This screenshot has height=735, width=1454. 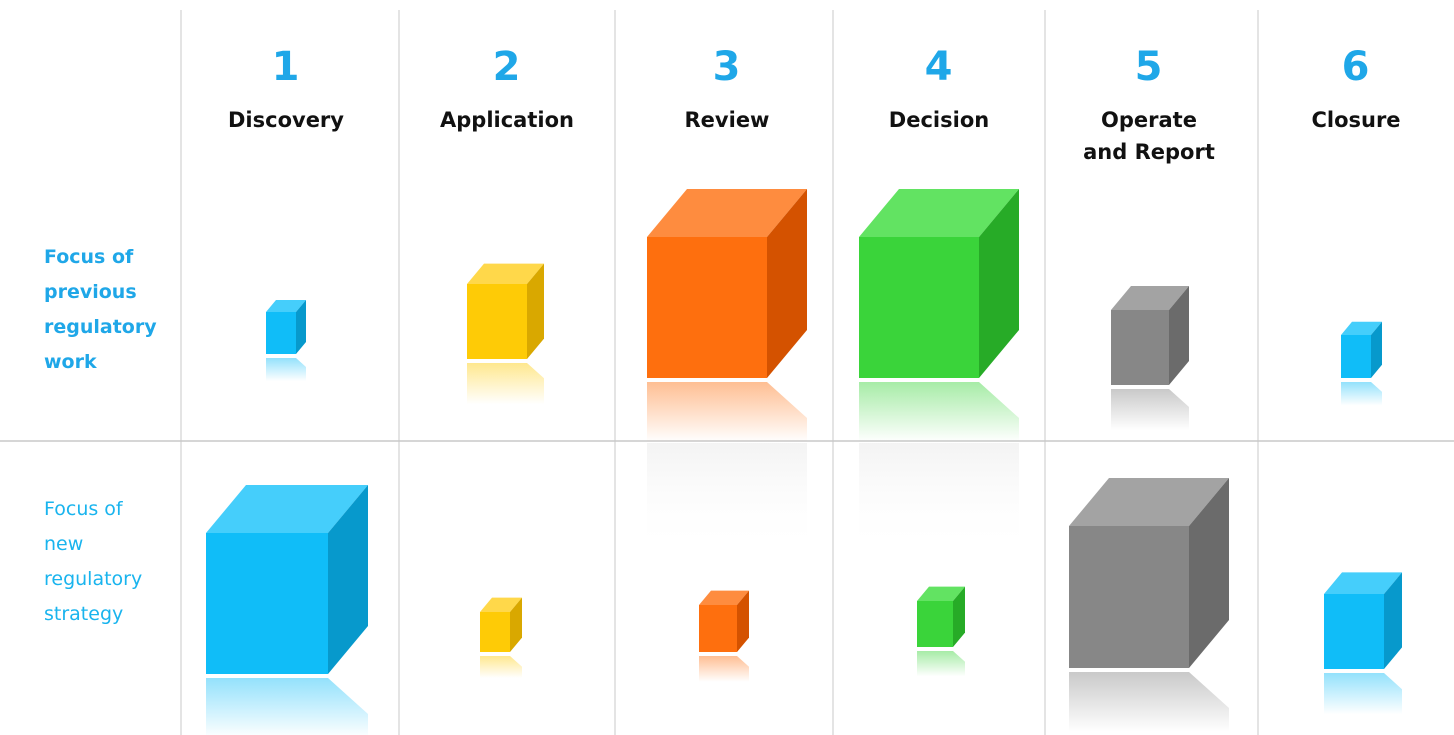 I want to click on stage-number-5: 5, so click(x=1149, y=67).